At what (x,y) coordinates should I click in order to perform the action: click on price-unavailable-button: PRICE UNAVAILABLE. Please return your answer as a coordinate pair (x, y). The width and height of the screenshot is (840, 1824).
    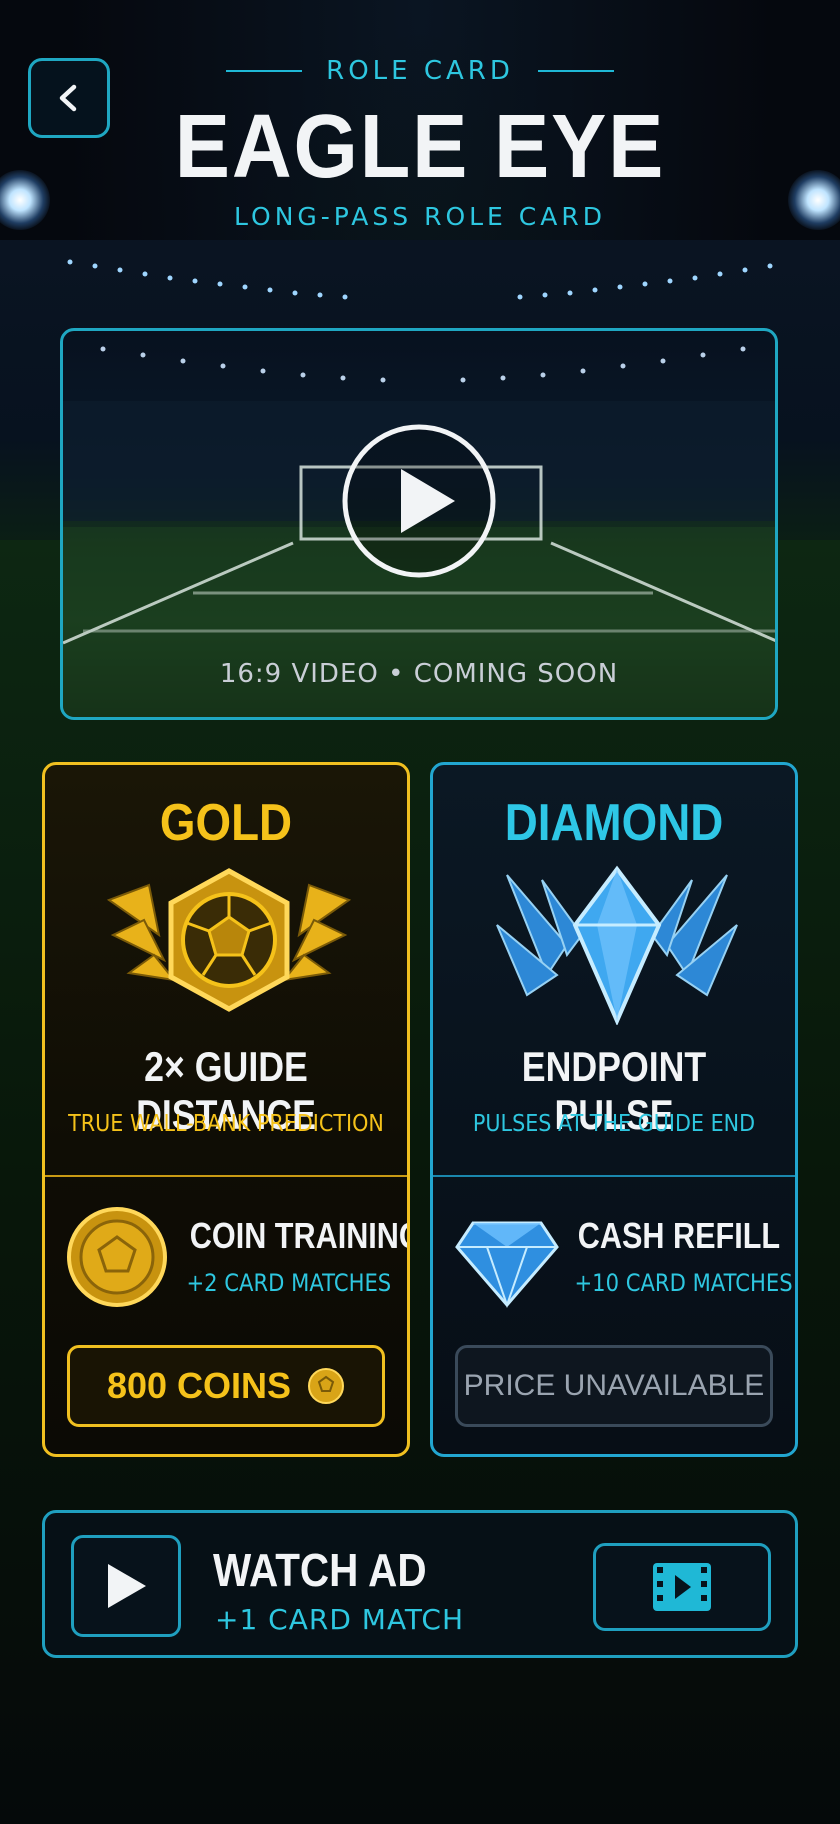
    Looking at the image, I should click on (614, 1386).